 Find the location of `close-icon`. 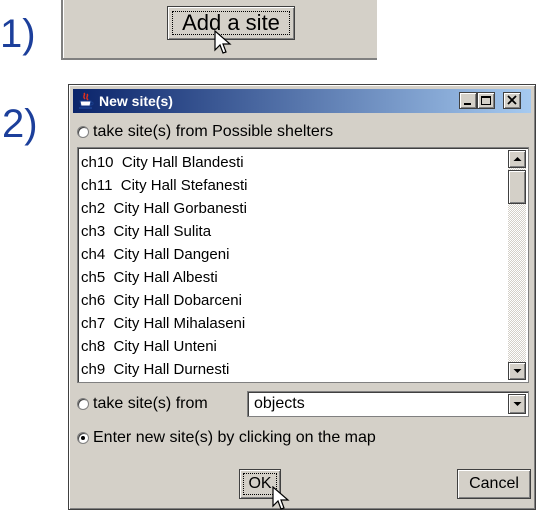

close-icon is located at coordinates (512, 100).